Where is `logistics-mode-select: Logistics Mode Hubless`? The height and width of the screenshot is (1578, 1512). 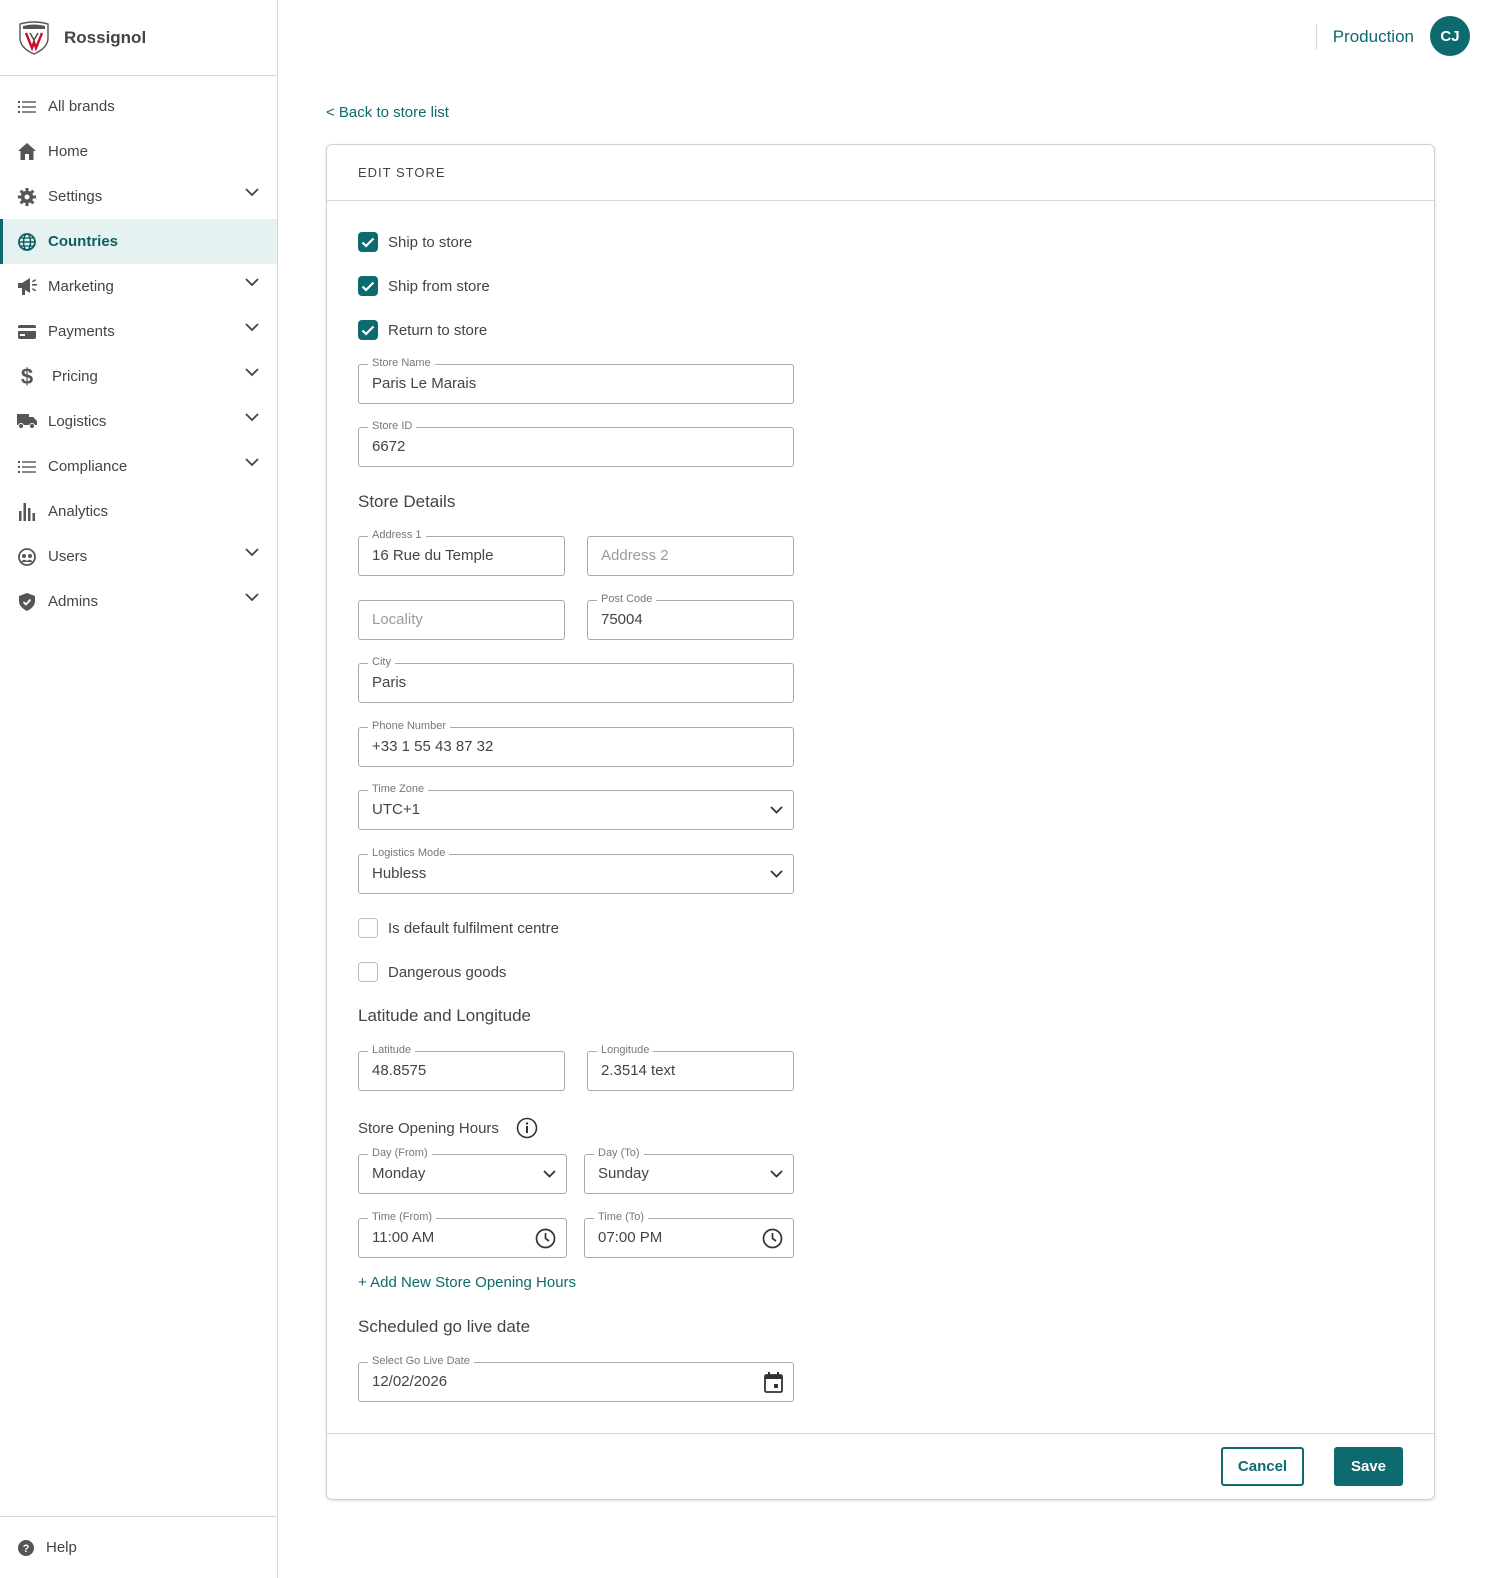 logistics-mode-select: Logistics Mode Hubless is located at coordinates (576, 870).